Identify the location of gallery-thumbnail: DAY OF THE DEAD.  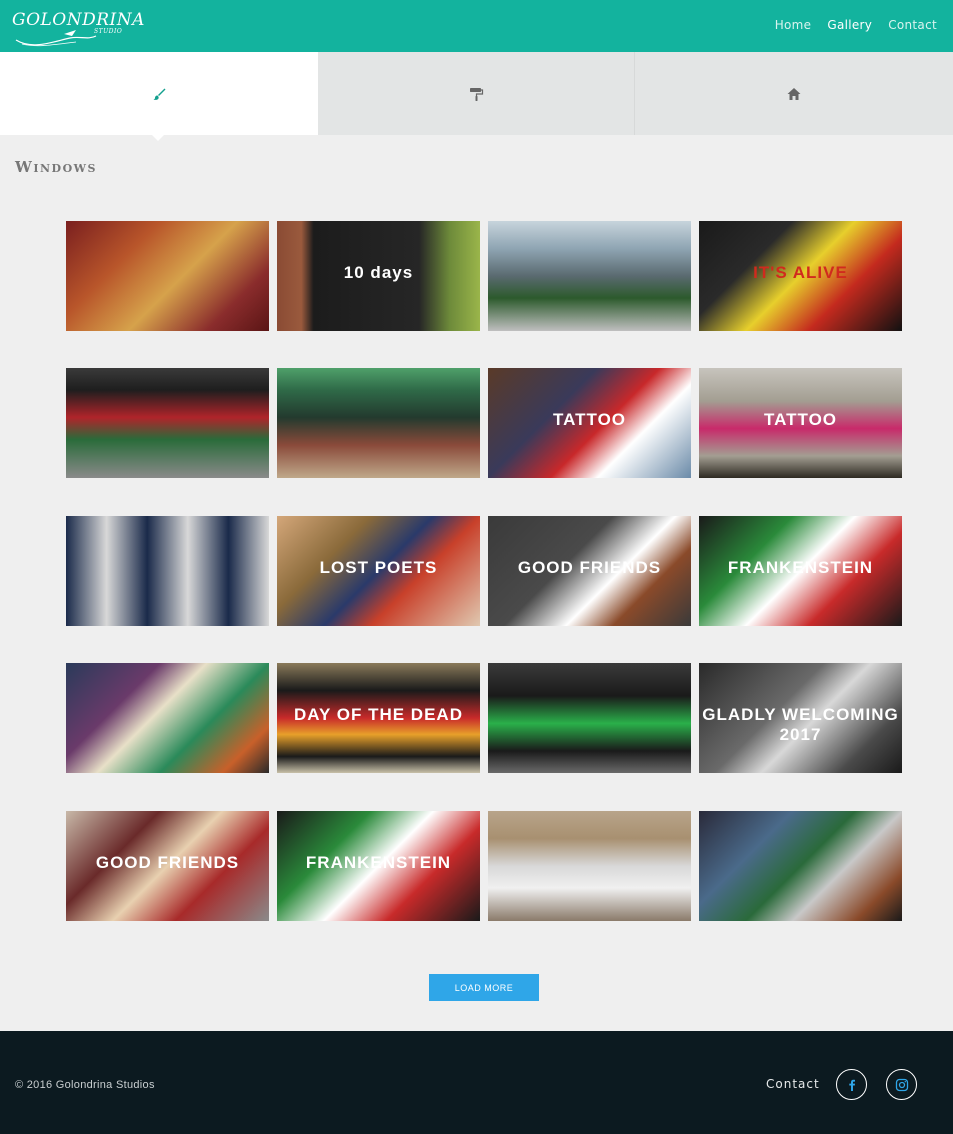
(378, 718).